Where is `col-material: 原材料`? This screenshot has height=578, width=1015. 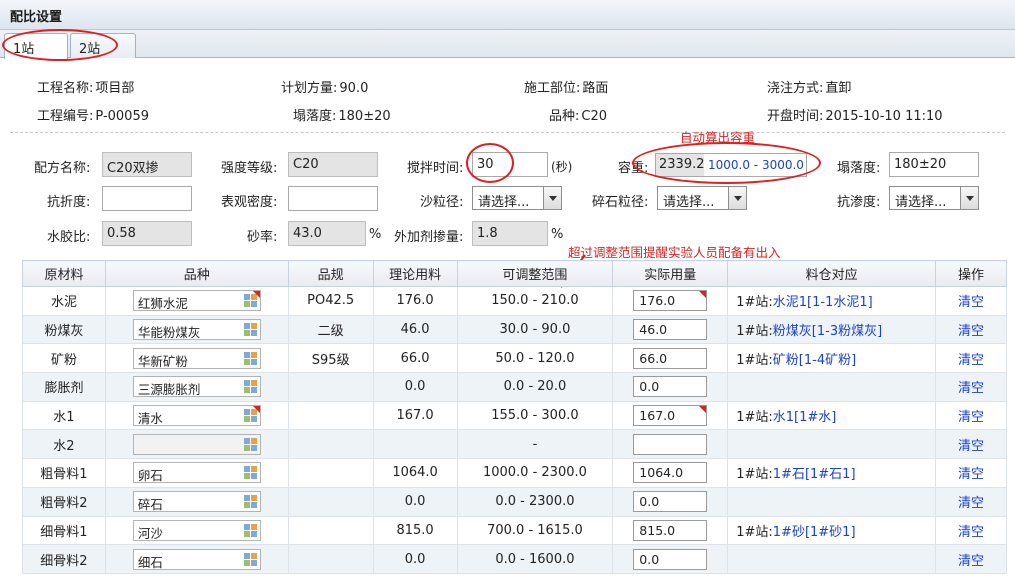
col-material: 原材料 is located at coordinates (64, 273).